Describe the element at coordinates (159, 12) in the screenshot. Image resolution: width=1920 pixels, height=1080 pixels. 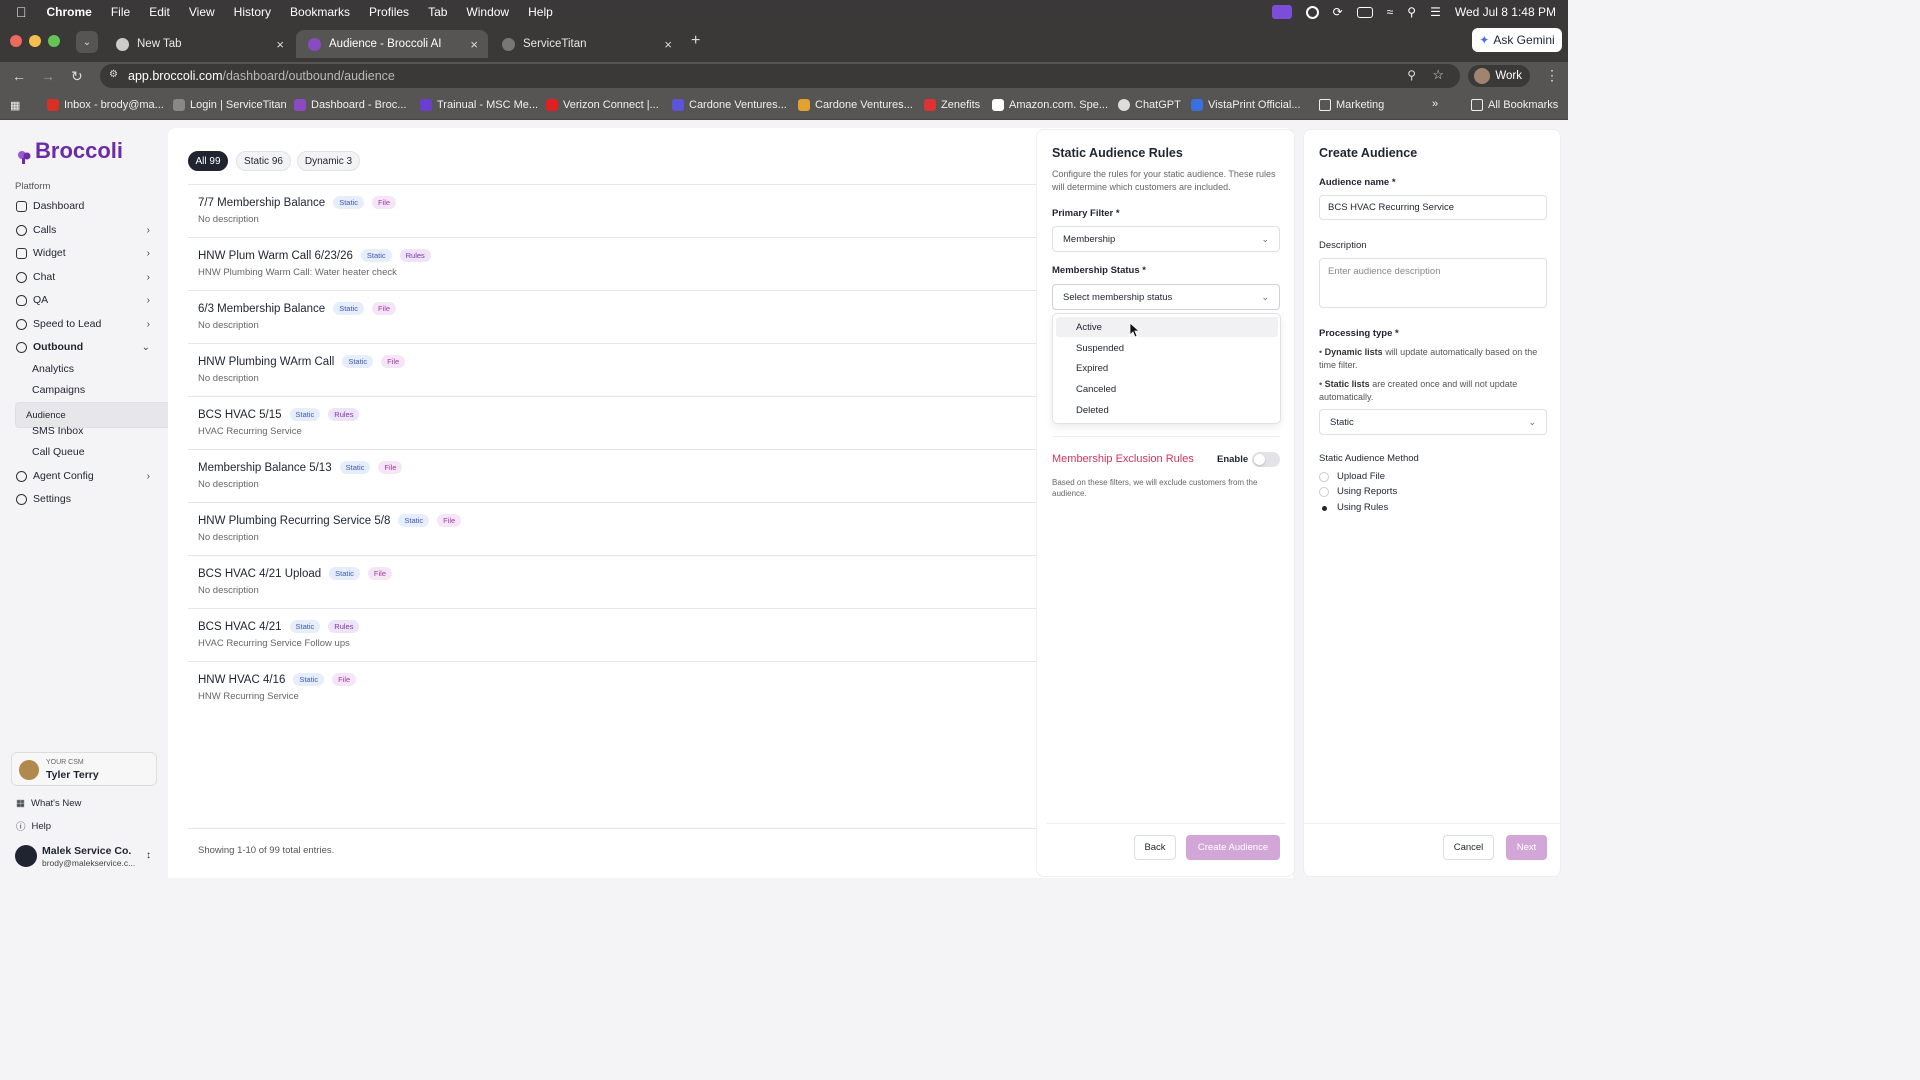
I see `menu-edit: Edit` at that location.